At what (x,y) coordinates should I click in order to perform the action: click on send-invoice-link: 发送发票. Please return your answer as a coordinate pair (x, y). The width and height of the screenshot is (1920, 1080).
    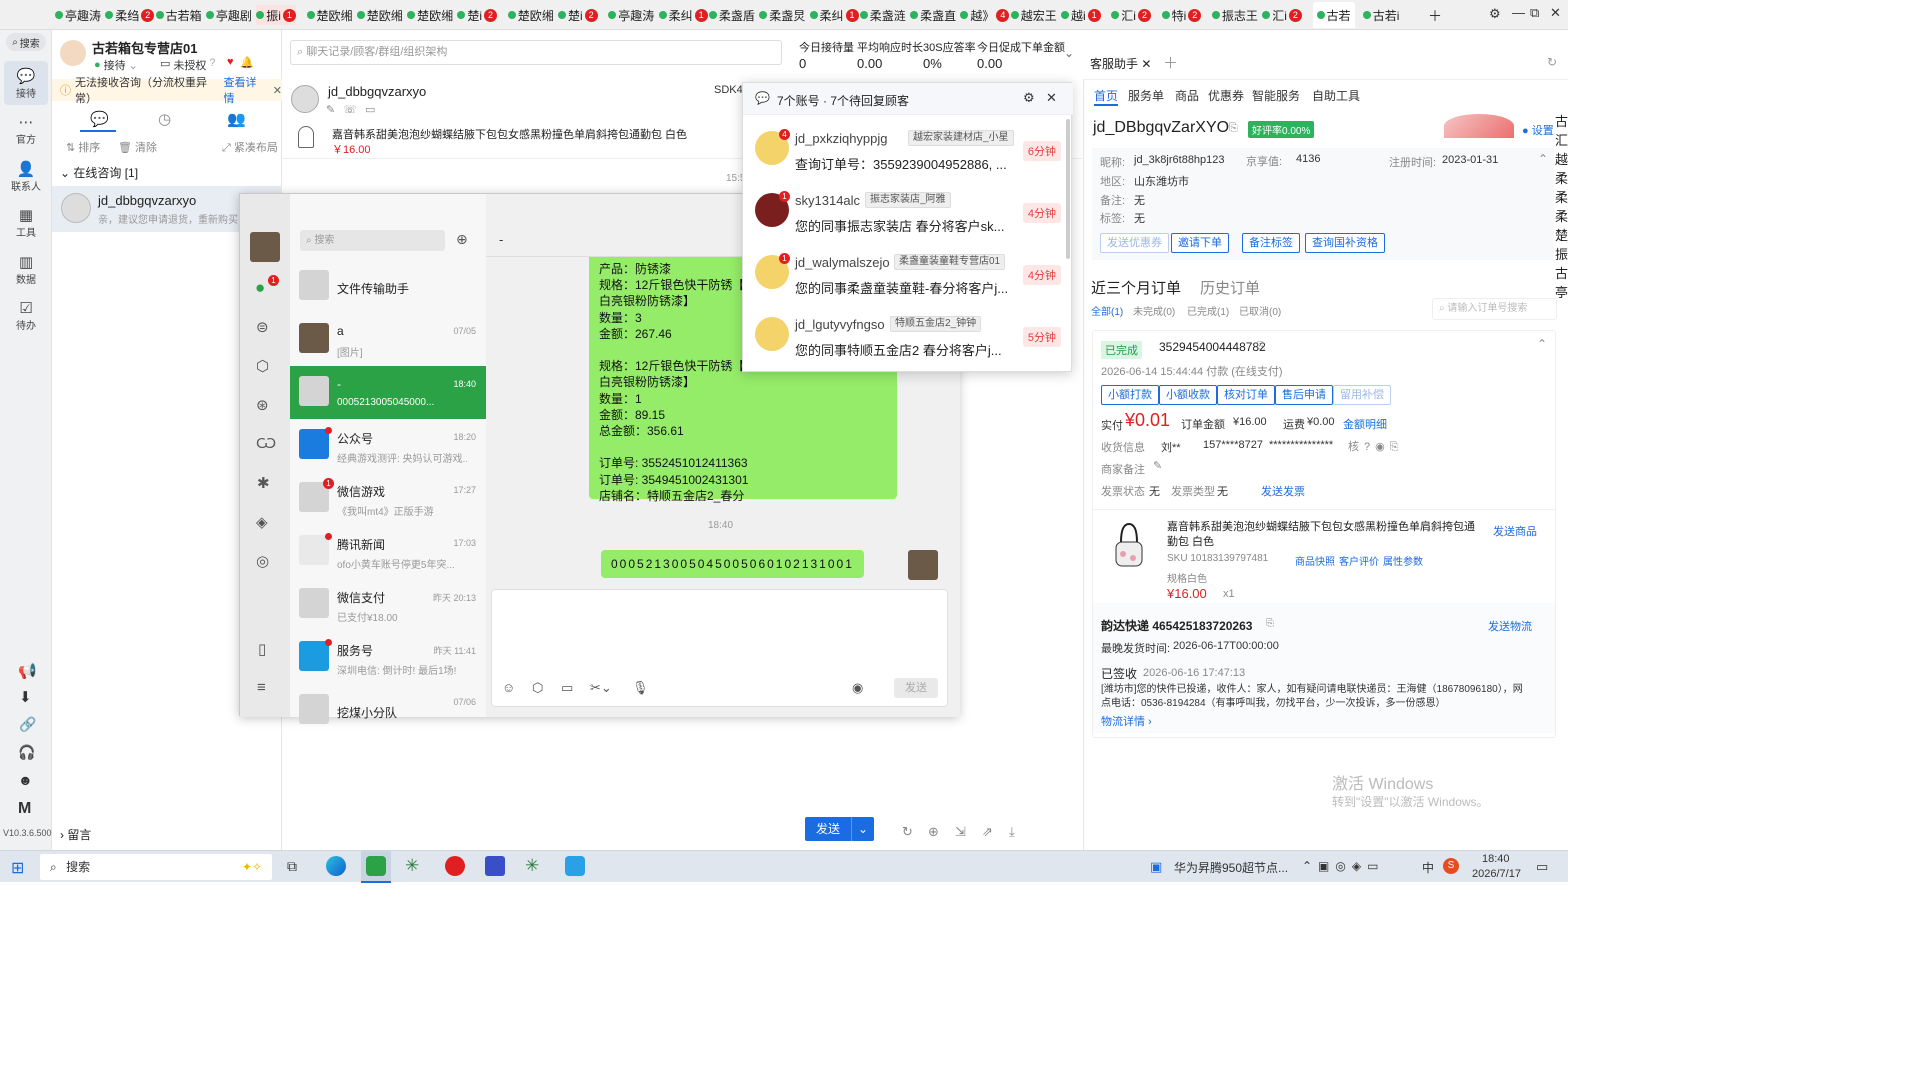
    Looking at the image, I should click on (1283, 491).